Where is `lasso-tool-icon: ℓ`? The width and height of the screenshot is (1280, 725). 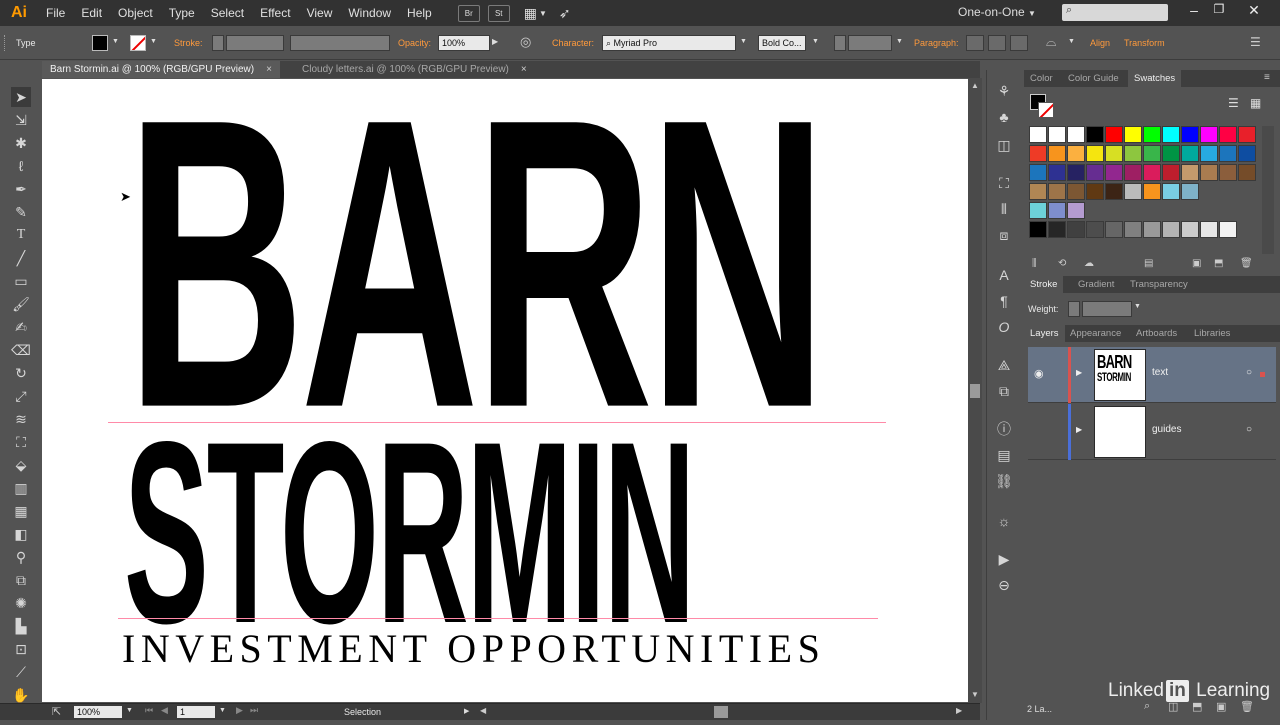 lasso-tool-icon: ℓ is located at coordinates (21, 166).